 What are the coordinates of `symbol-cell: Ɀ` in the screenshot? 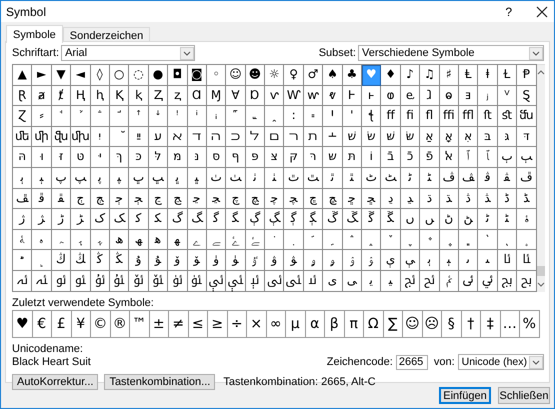 It's located at (22, 116).